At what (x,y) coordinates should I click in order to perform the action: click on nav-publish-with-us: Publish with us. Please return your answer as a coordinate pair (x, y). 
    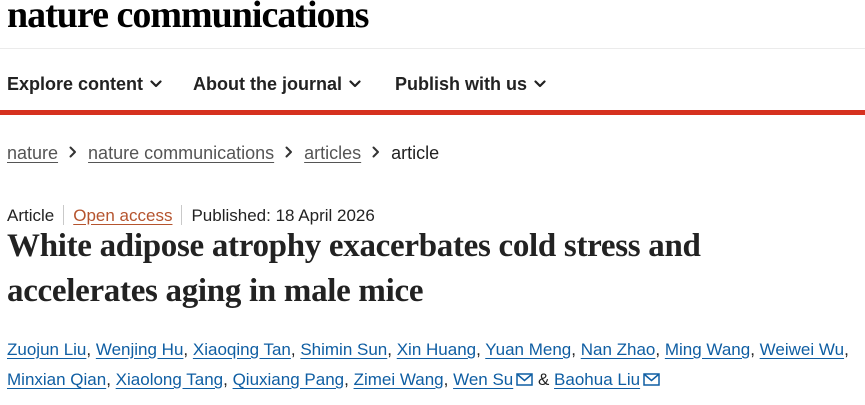
    Looking at the image, I should click on (470, 83).